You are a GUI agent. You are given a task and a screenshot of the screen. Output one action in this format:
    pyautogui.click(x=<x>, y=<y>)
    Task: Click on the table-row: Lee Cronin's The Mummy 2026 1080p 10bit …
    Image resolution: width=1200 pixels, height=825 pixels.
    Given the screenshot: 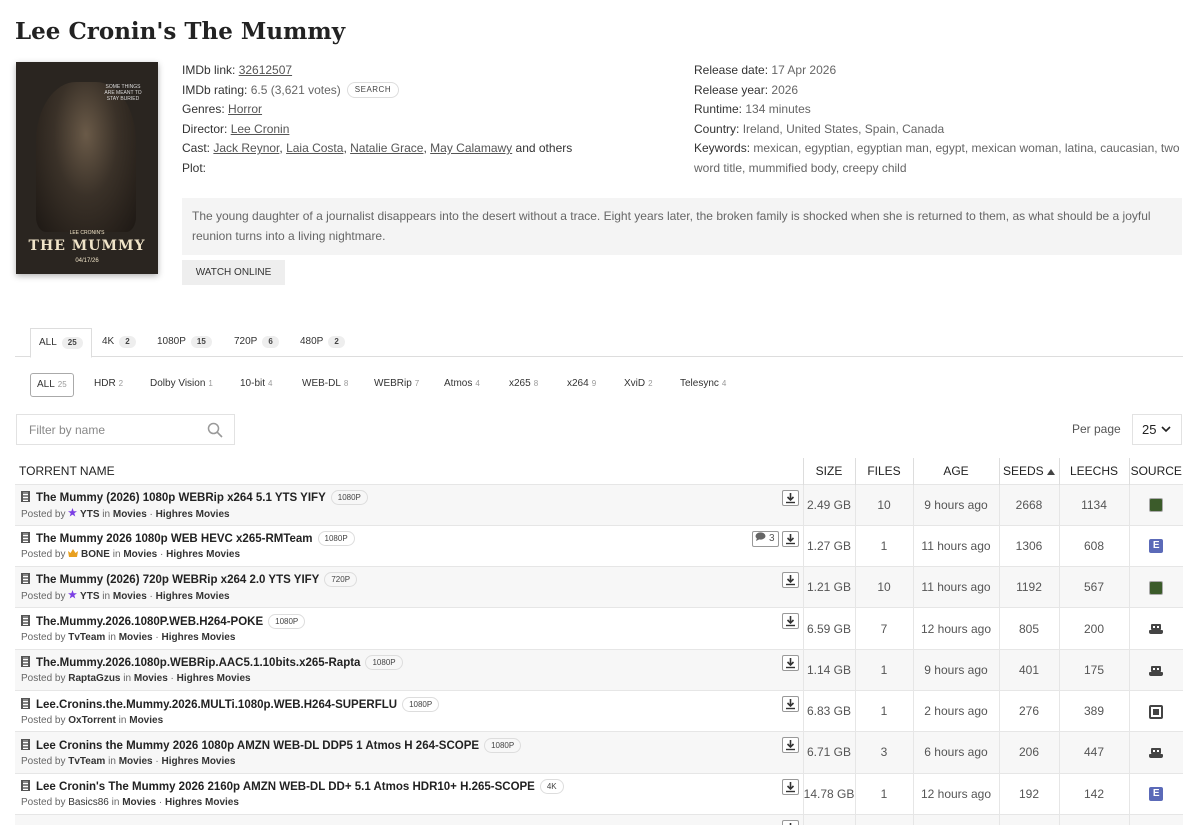 What is the action you would take?
    pyautogui.click(x=599, y=819)
    